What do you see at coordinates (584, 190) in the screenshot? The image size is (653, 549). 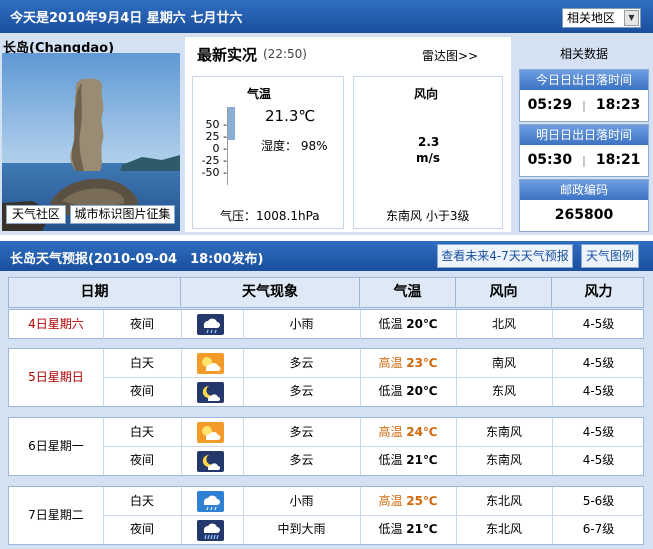 I see `postcode-label: 邮政编码` at bounding box center [584, 190].